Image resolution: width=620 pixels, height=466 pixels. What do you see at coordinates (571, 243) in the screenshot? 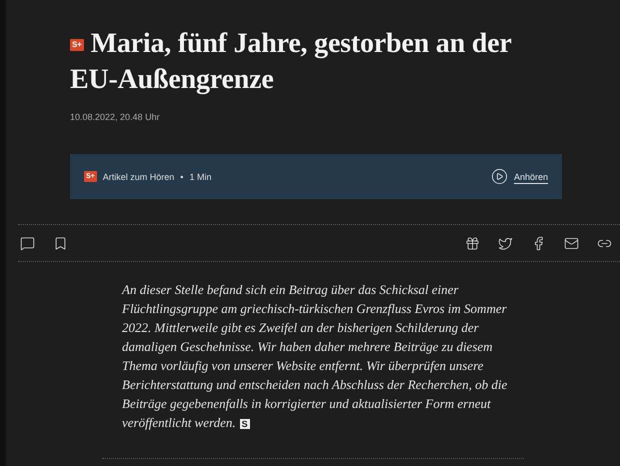
I see `mail-icon` at bounding box center [571, 243].